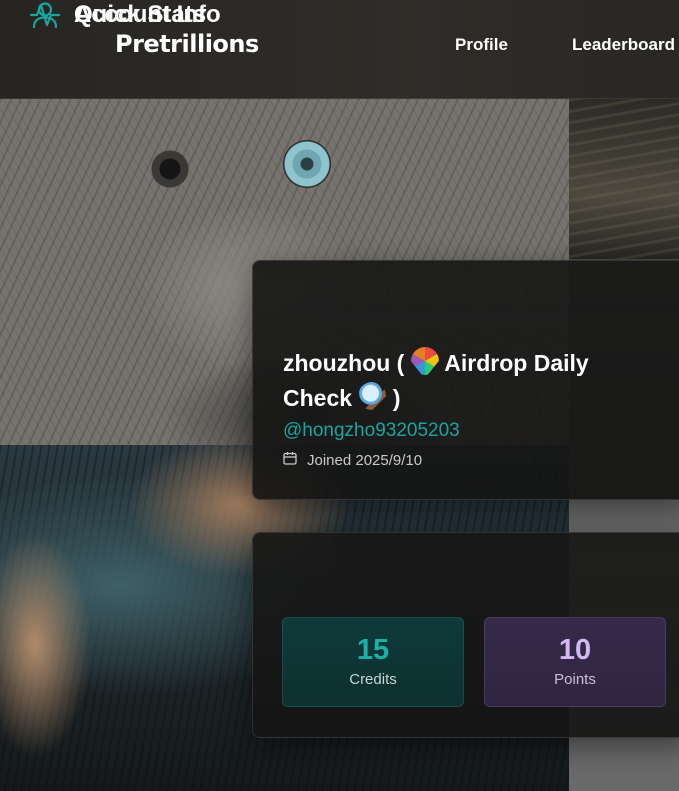  I want to click on magnifier-icon, so click(372, 396).